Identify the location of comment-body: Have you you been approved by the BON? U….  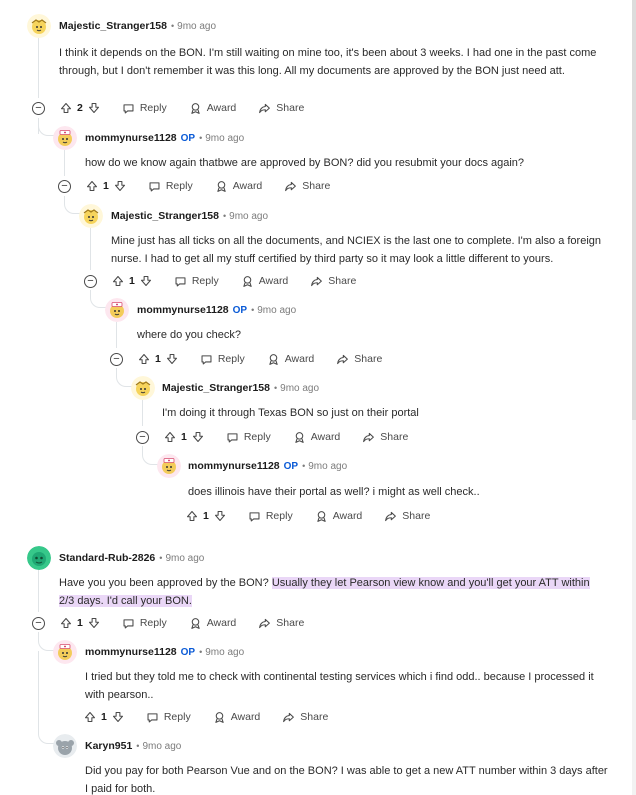
(329, 592).